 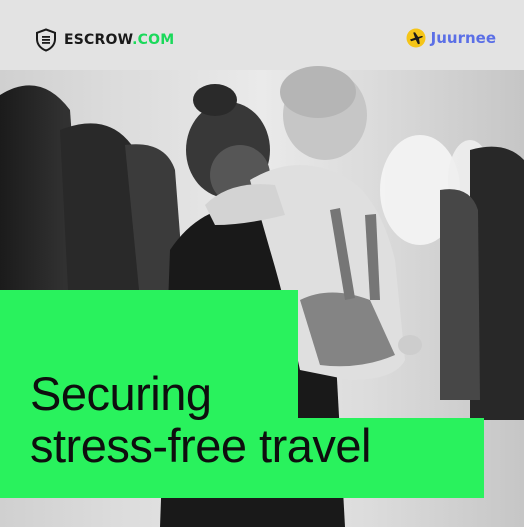 I want to click on headline: Securing stress-free travel, so click(x=200, y=420).